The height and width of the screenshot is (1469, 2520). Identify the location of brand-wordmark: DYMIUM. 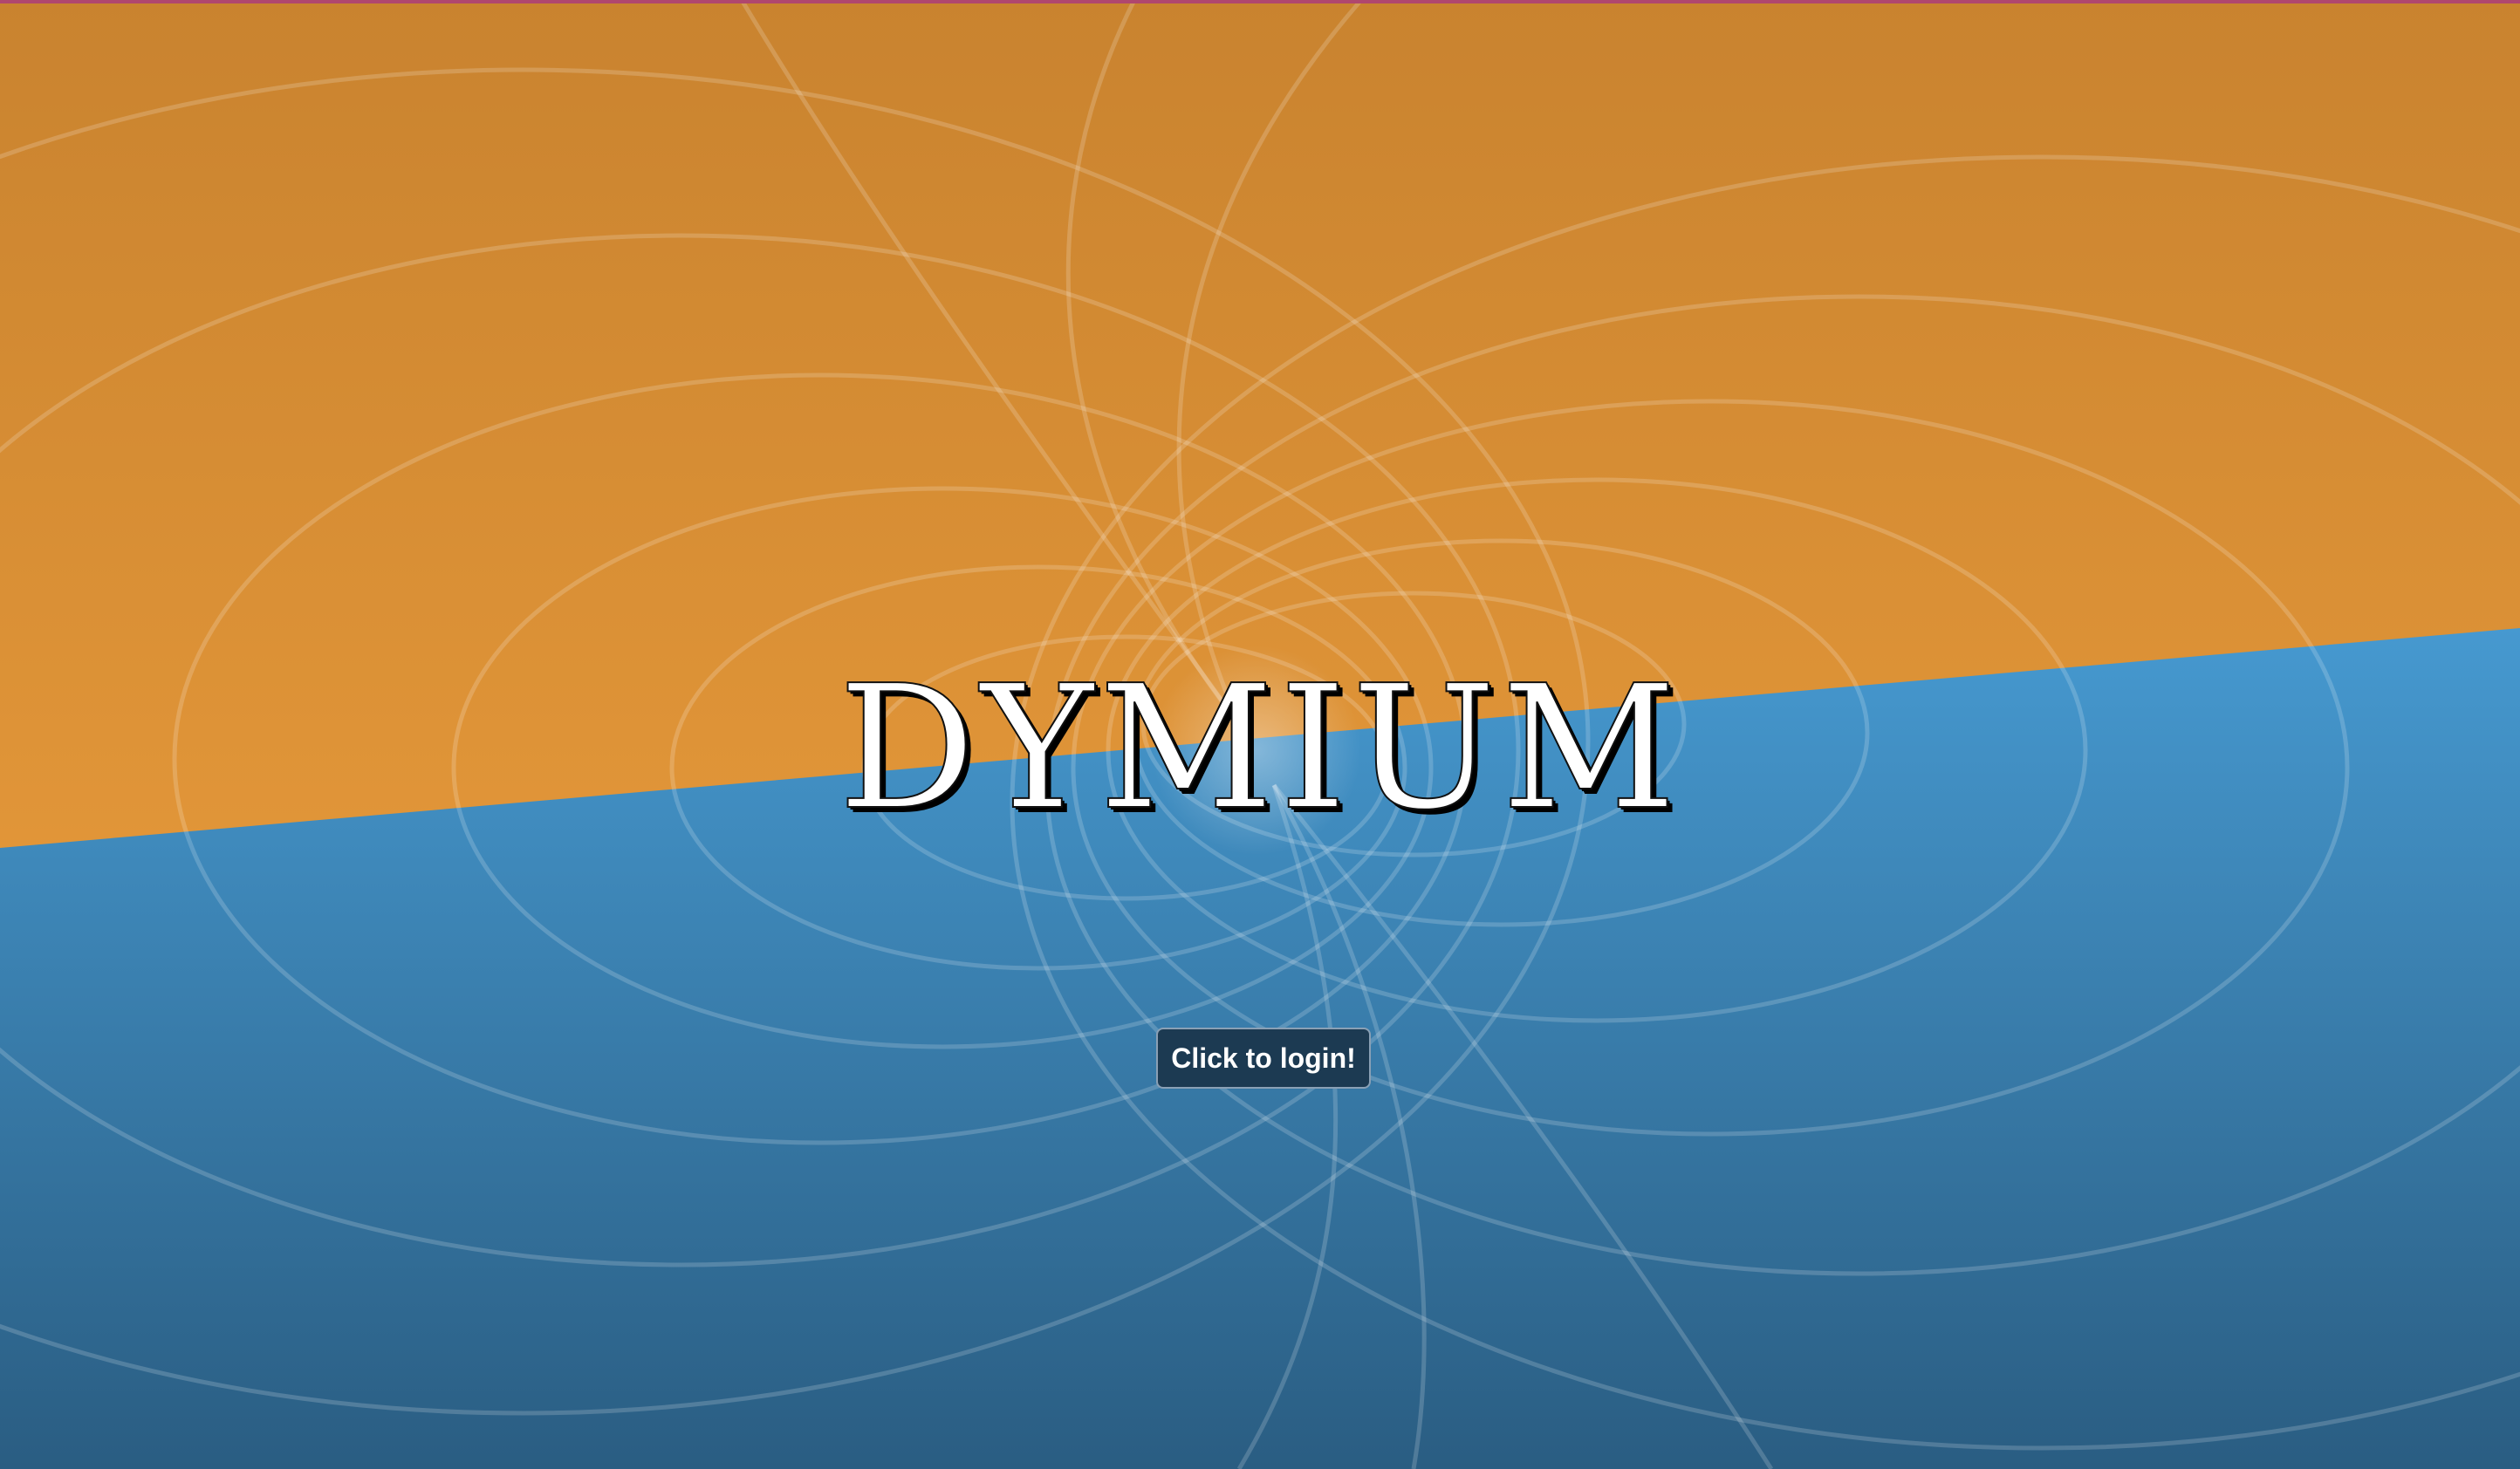
(1260, 748).